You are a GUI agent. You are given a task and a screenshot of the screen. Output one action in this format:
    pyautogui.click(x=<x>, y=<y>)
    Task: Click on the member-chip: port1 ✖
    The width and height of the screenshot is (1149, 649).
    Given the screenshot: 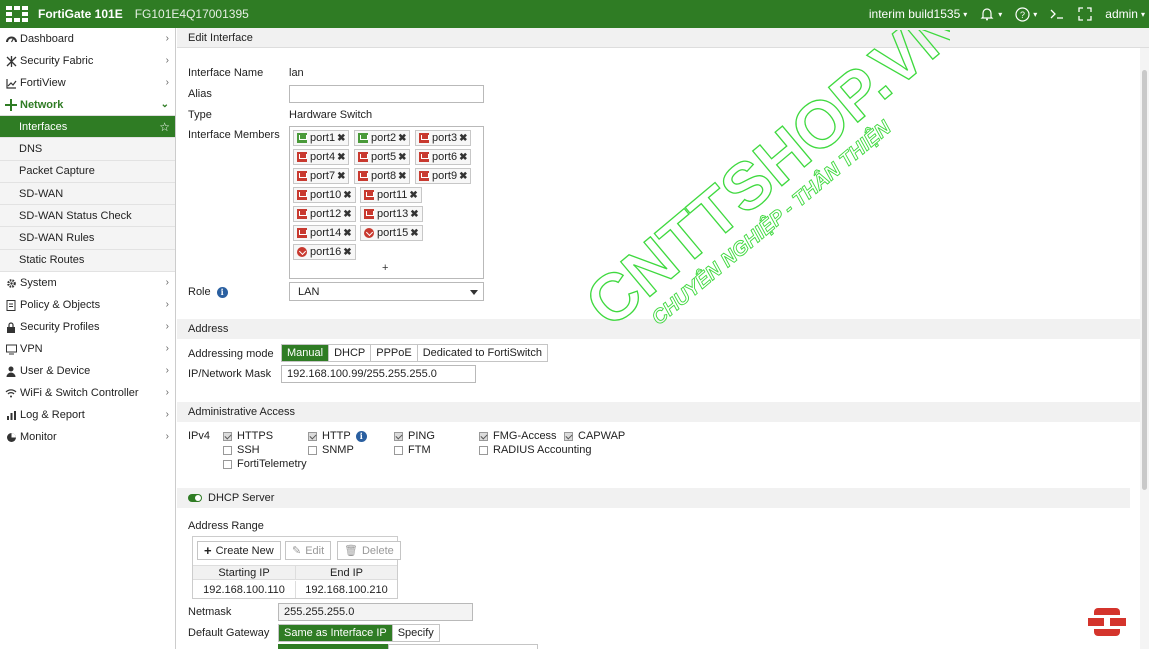 What is the action you would take?
    pyautogui.click(x=321, y=138)
    